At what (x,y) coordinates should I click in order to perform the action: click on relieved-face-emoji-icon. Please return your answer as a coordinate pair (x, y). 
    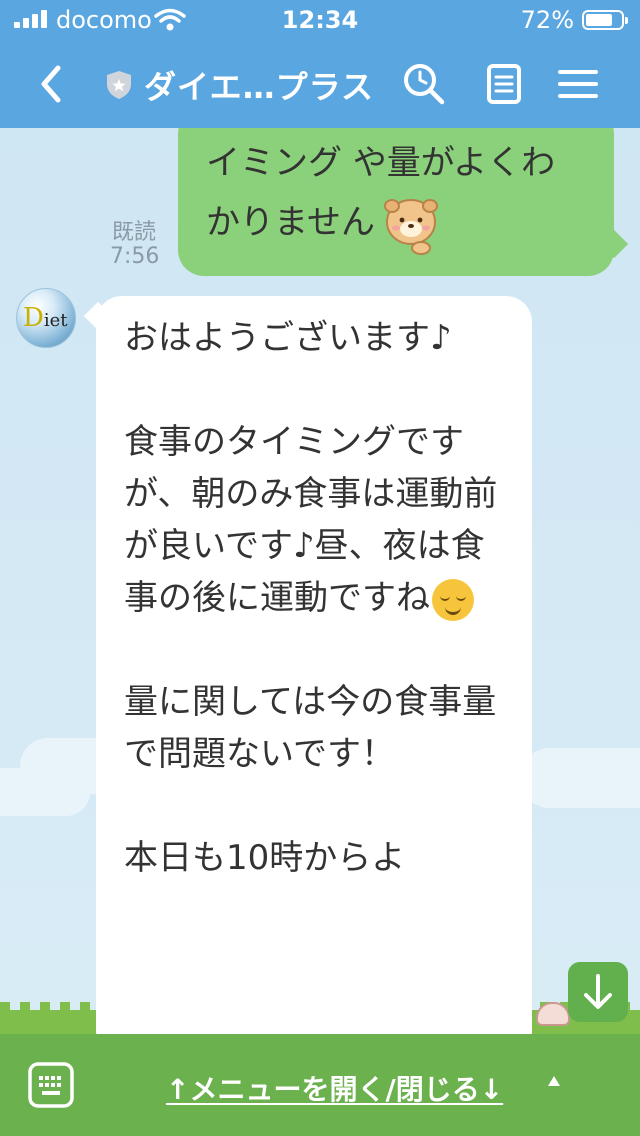
    Looking at the image, I should click on (453, 599).